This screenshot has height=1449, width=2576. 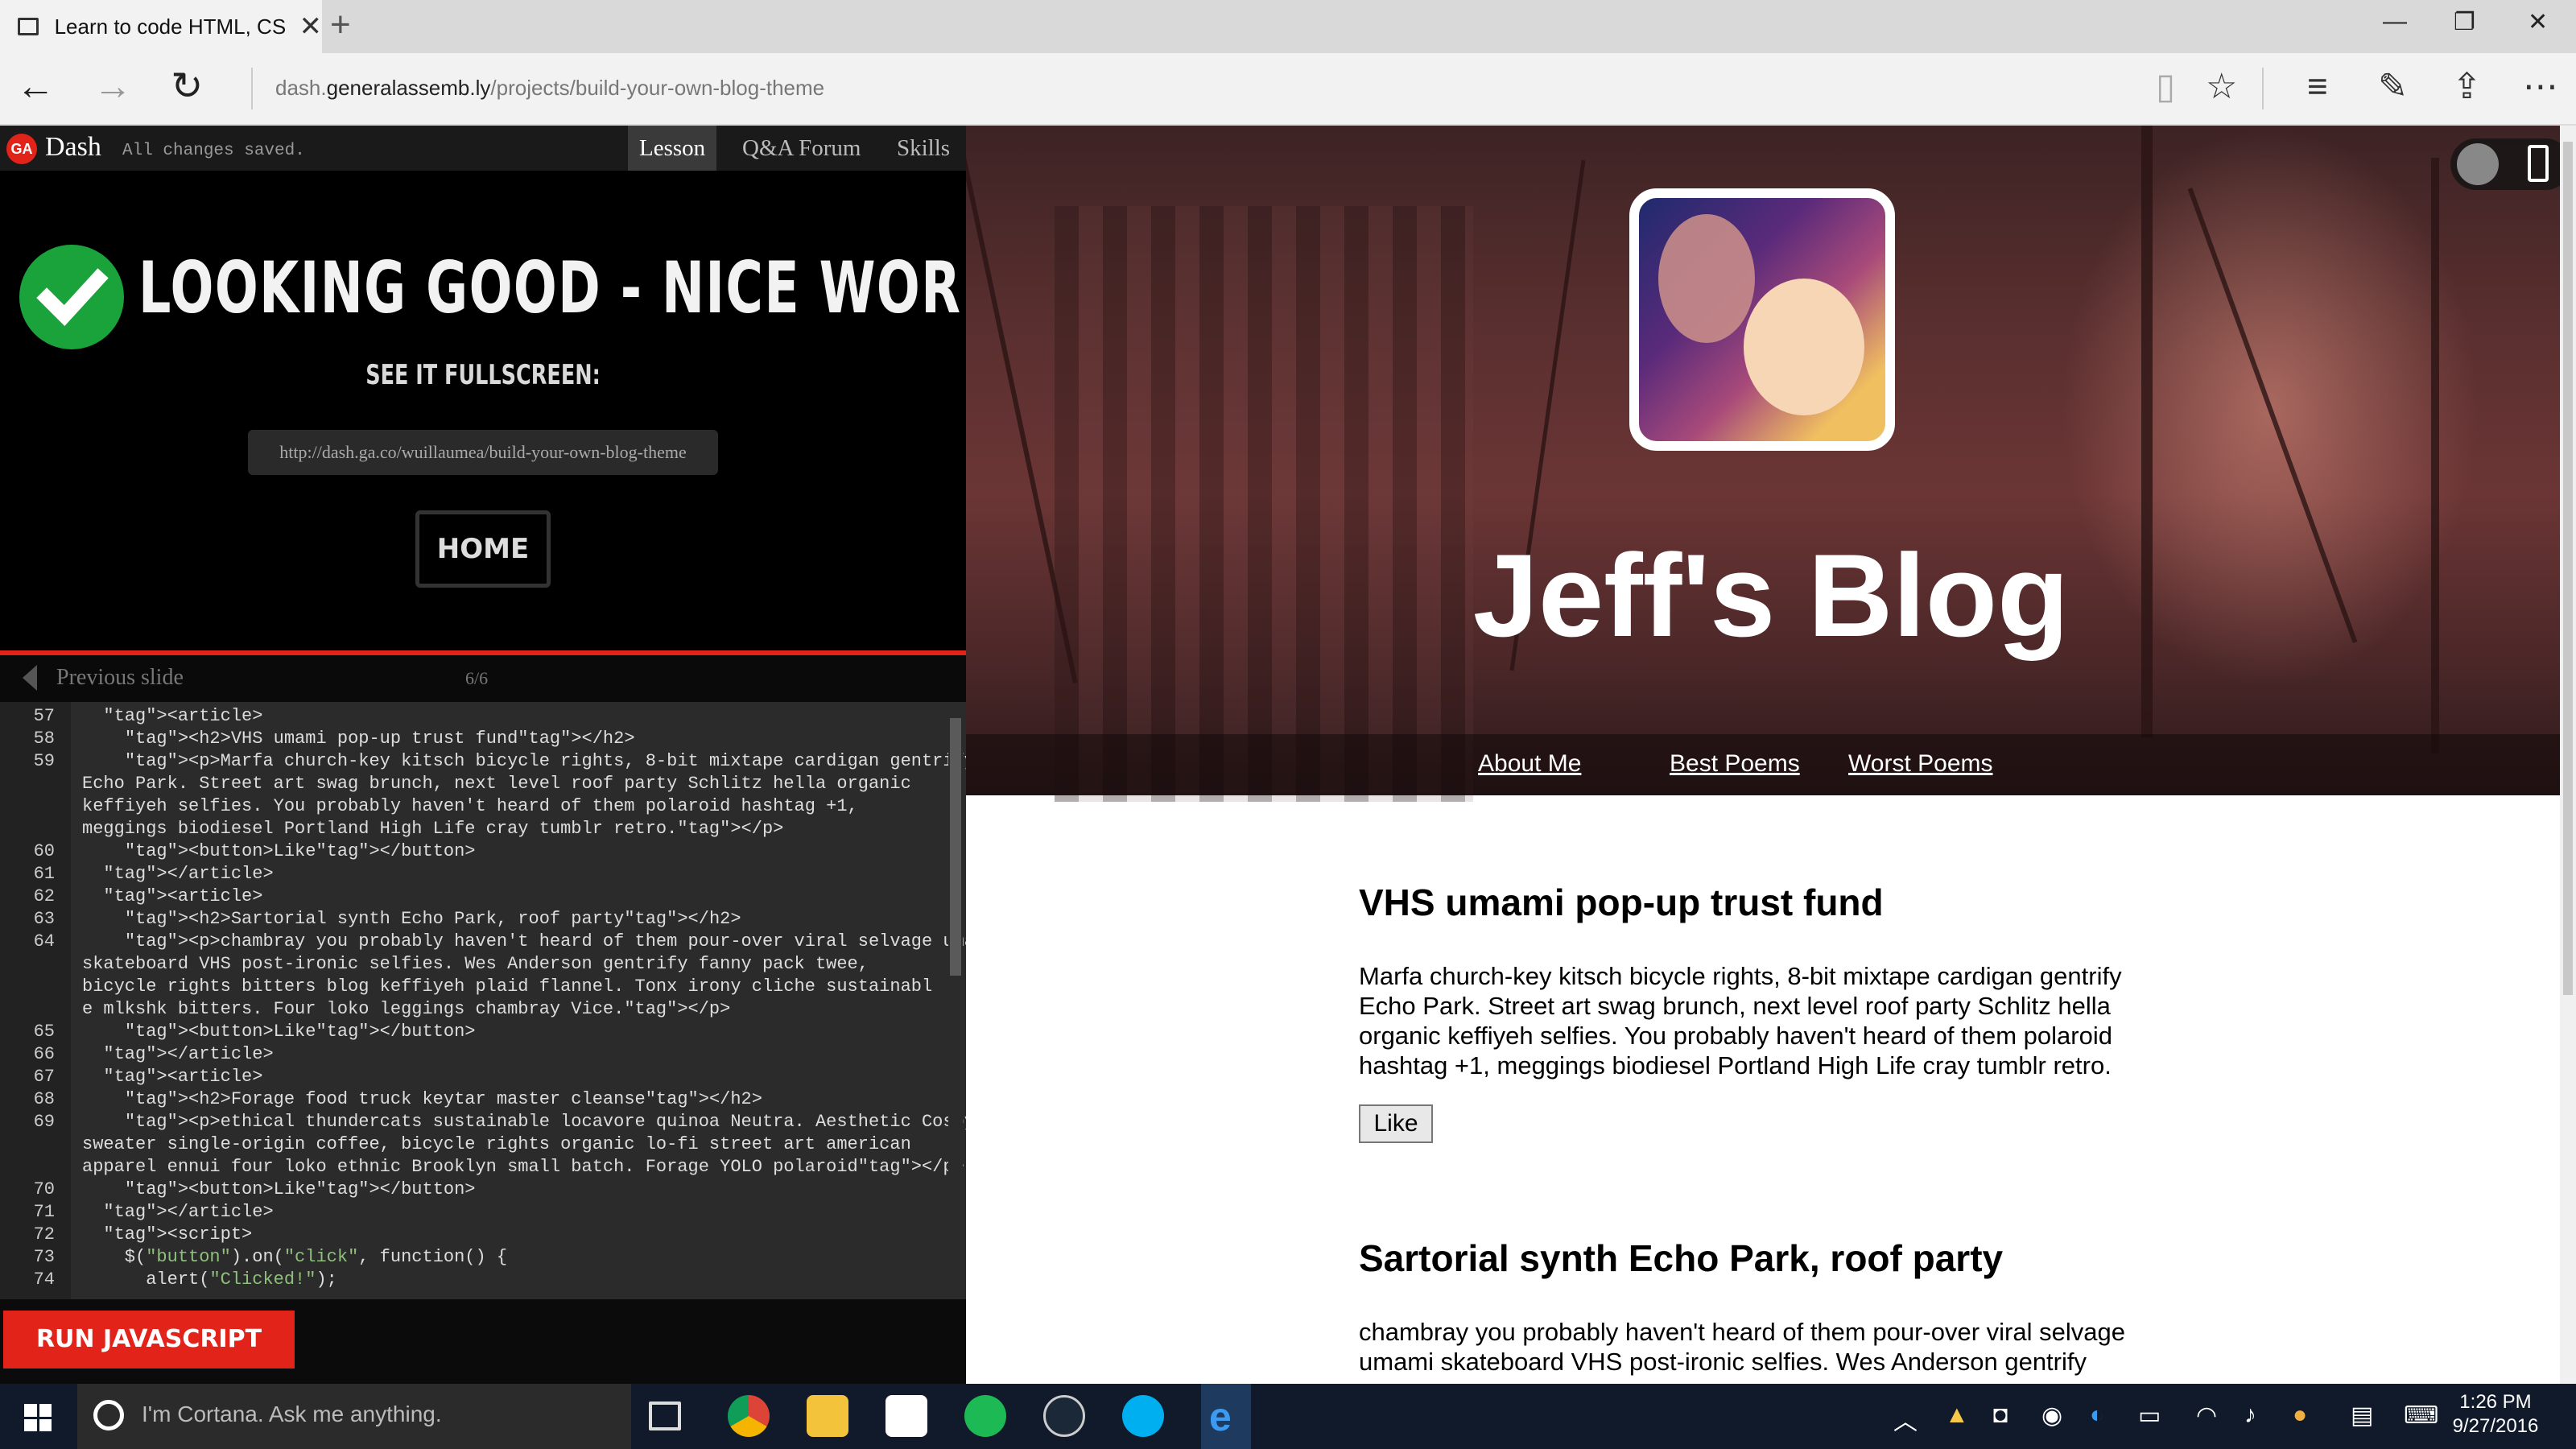 I want to click on reading-view-icon: ▯, so click(x=2165, y=87).